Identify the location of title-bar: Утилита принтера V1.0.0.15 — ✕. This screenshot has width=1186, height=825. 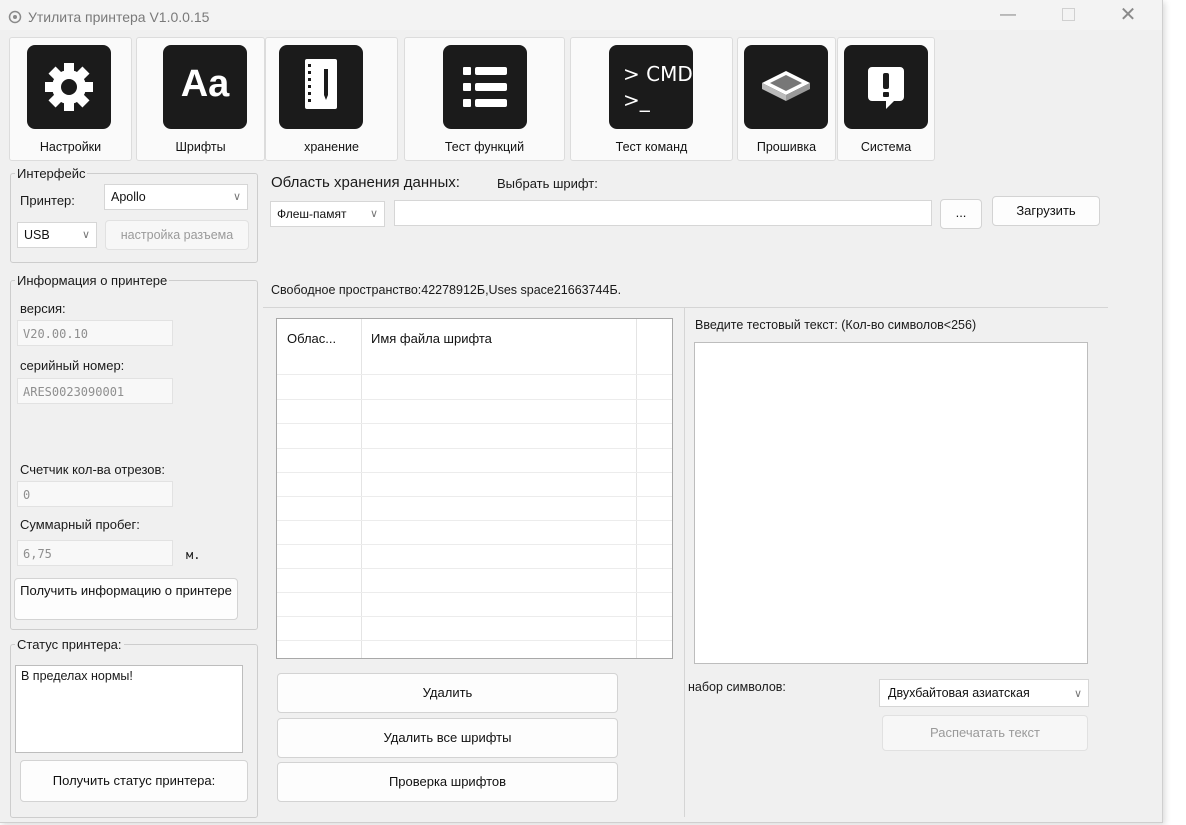
(581, 15).